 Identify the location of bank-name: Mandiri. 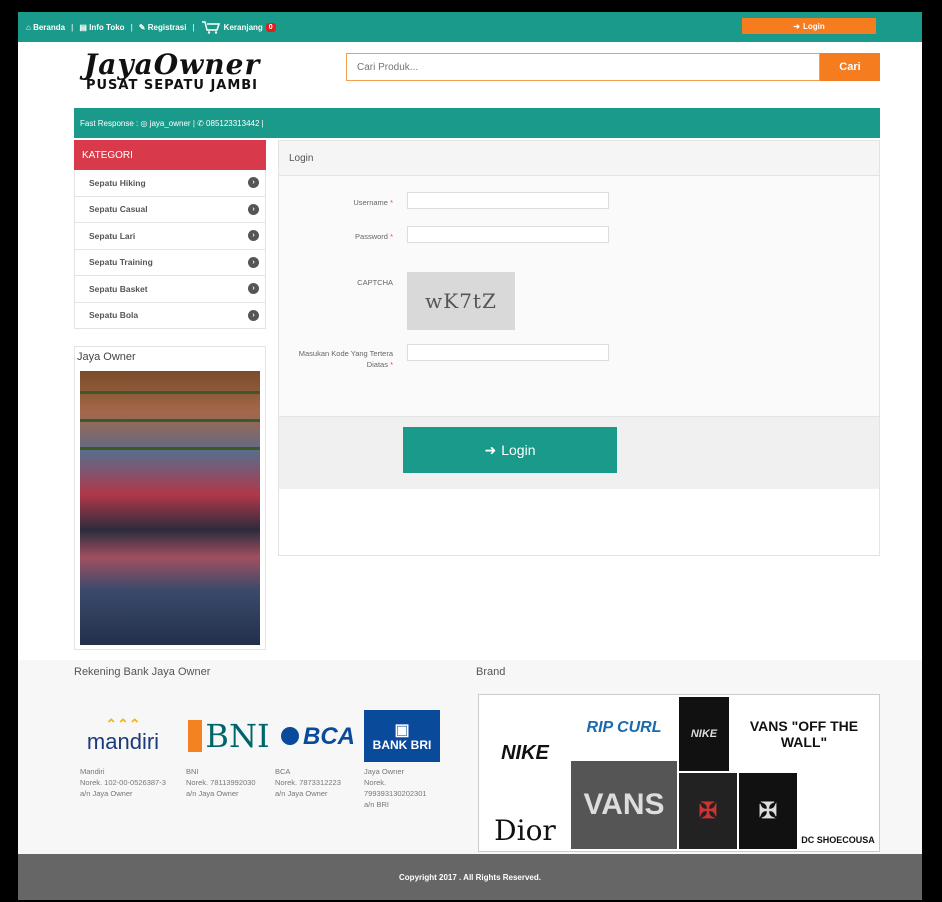
(92, 771).